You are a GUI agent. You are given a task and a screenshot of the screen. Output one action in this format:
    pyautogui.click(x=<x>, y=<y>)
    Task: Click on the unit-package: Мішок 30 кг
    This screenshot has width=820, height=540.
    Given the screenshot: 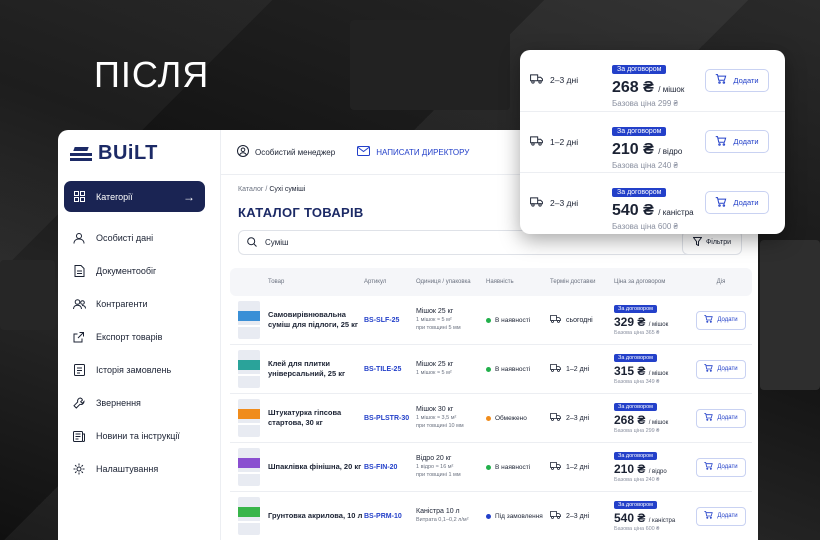 What is the action you would take?
    pyautogui.click(x=435, y=410)
    